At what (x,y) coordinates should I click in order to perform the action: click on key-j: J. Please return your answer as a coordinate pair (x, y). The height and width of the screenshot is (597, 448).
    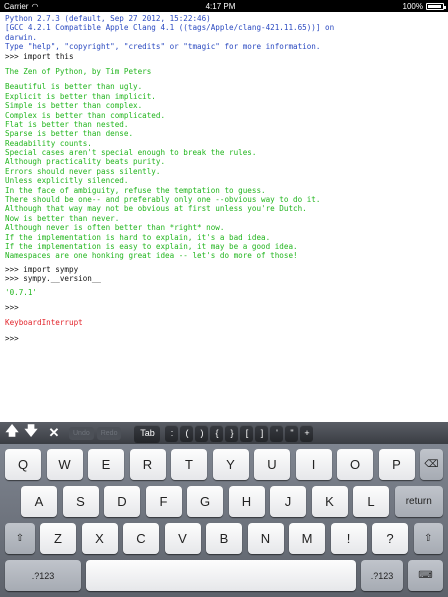
    Looking at the image, I should click on (288, 501).